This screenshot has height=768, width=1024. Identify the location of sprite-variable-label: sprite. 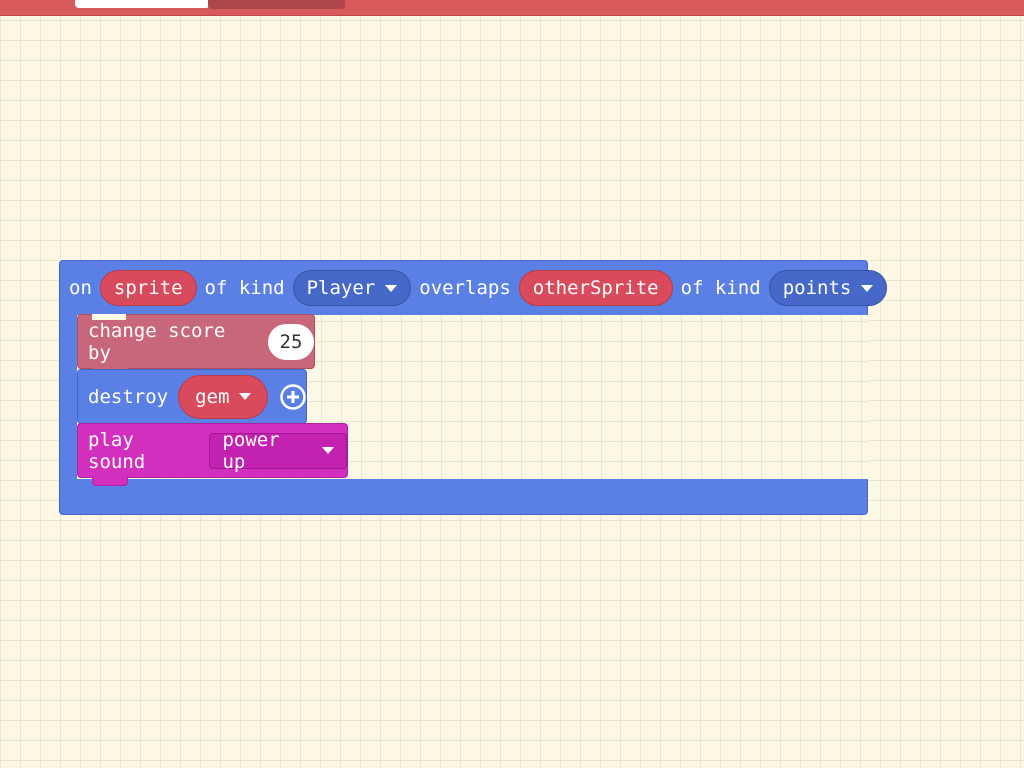
(148, 288).